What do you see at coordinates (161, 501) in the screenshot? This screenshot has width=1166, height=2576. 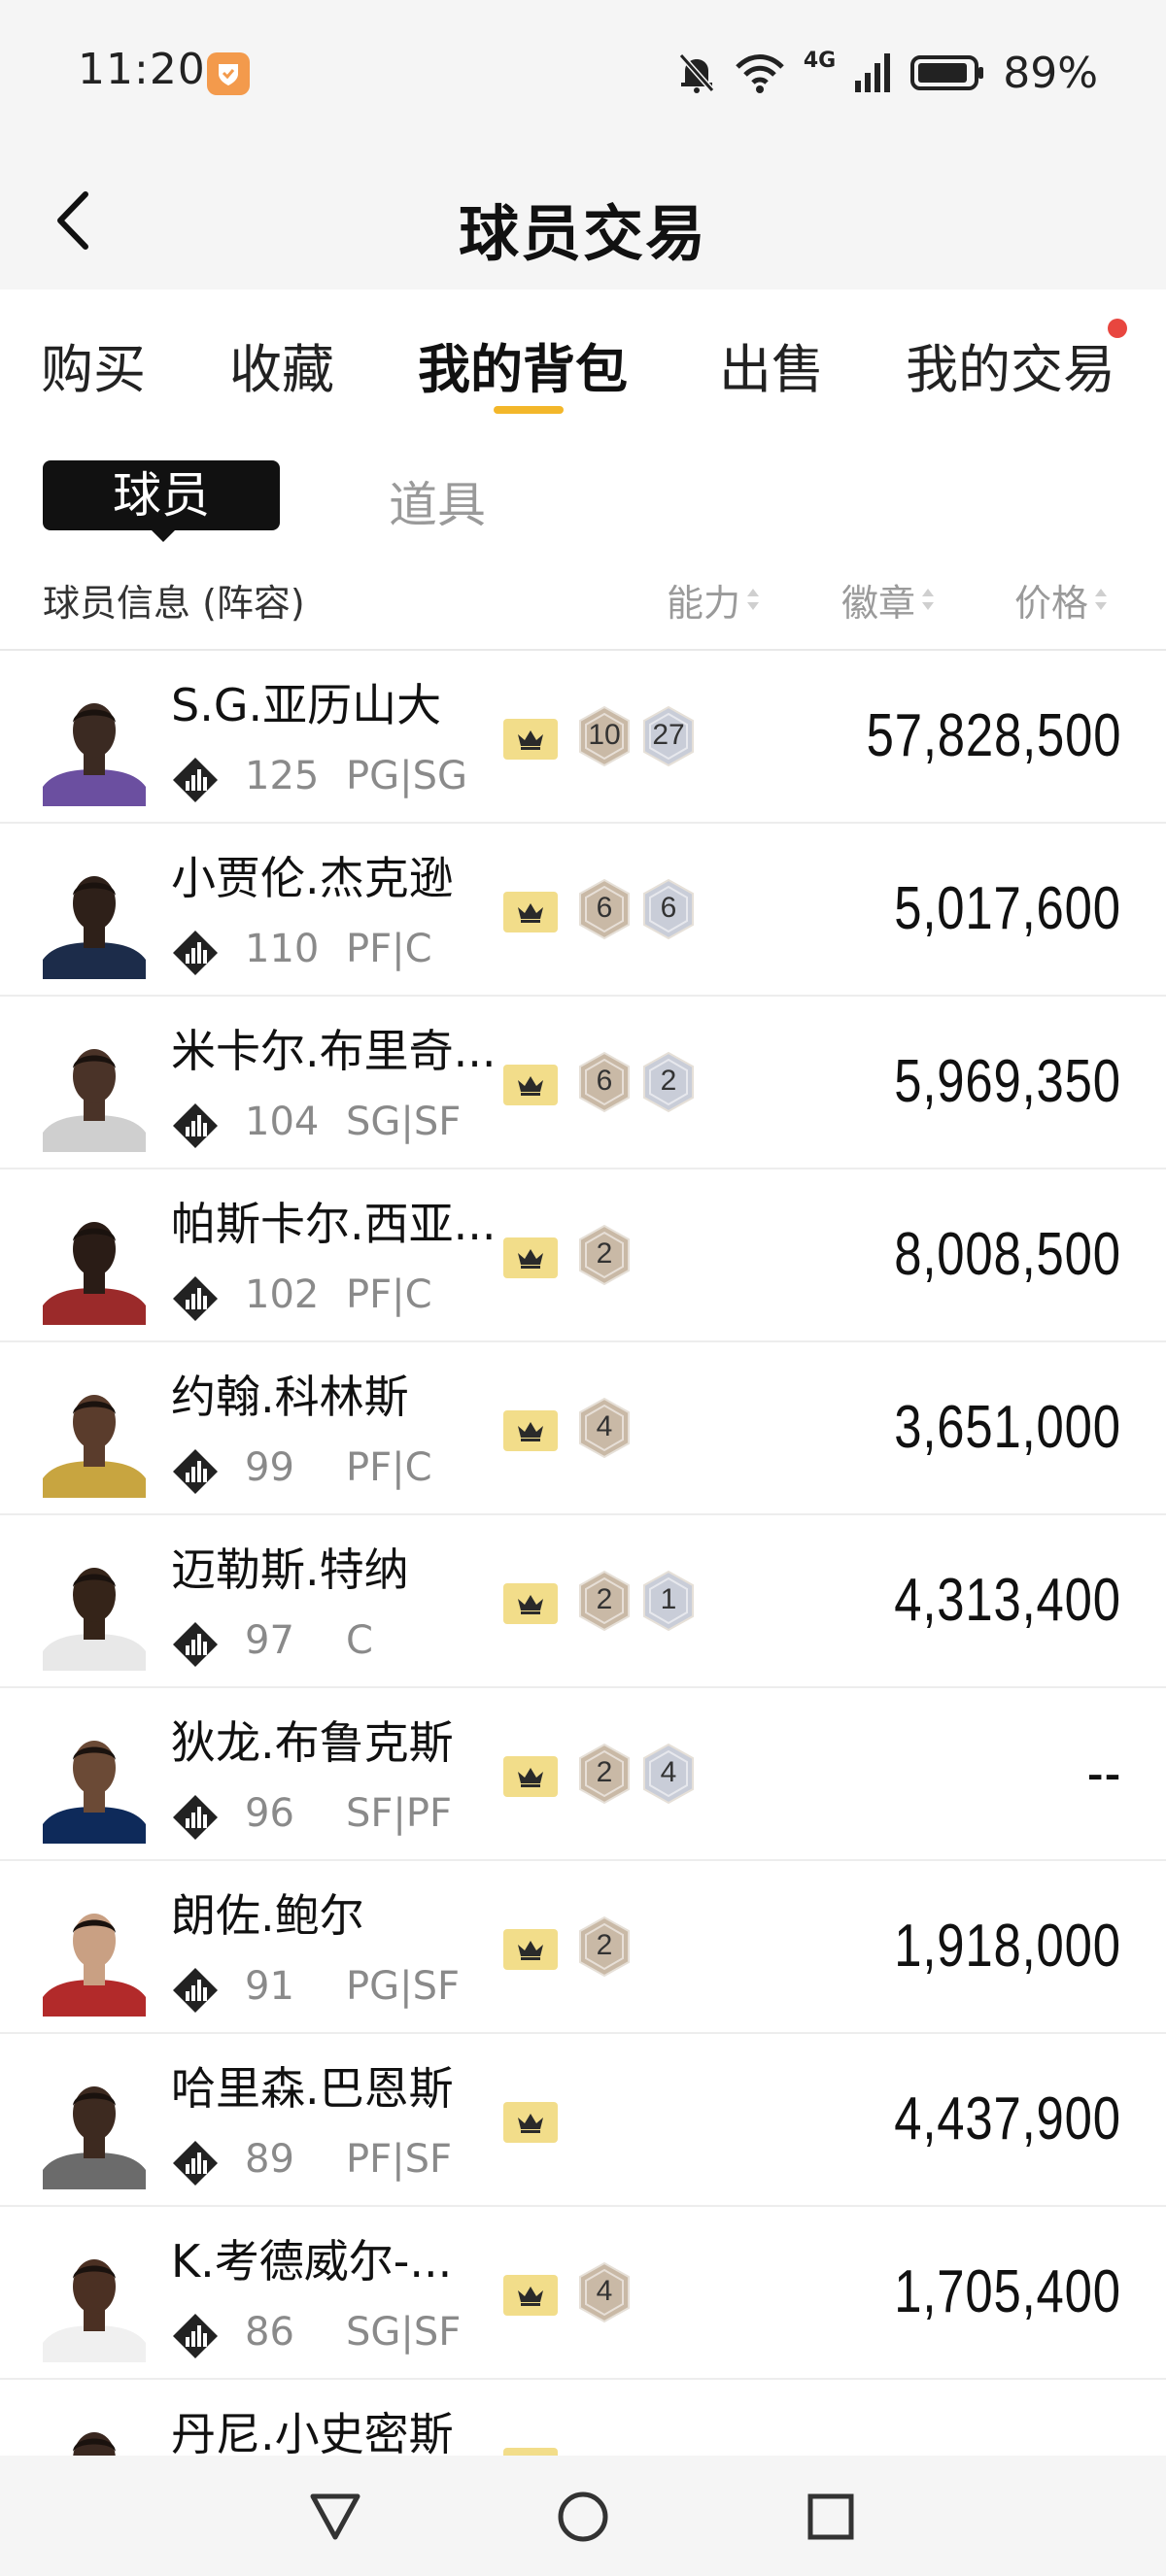 I see `subtab-players: 球员` at bounding box center [161, 501].